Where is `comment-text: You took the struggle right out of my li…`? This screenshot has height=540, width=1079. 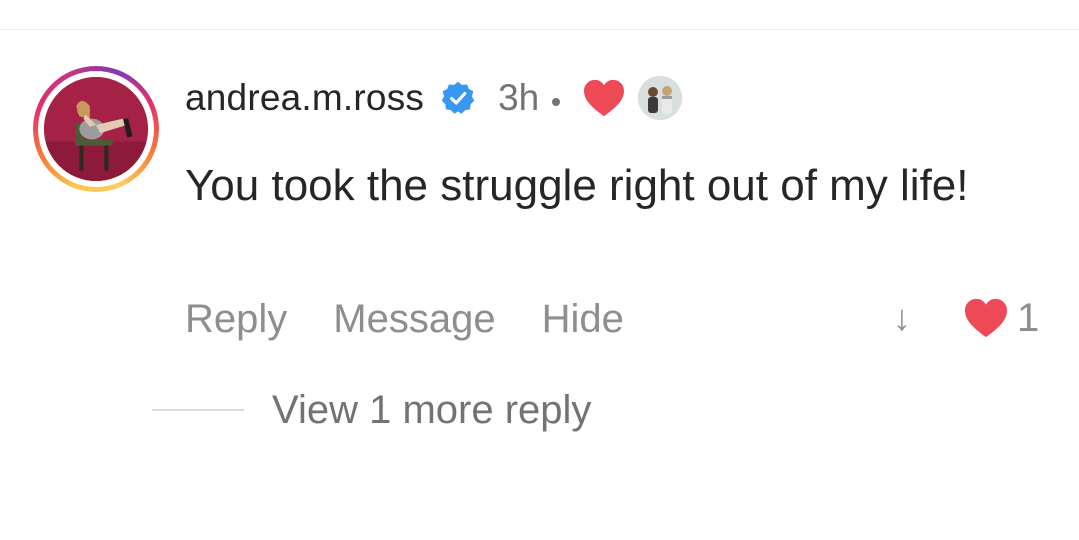
comment-text: You took the struggle right out of my li… is located at coordinates (577, 185).